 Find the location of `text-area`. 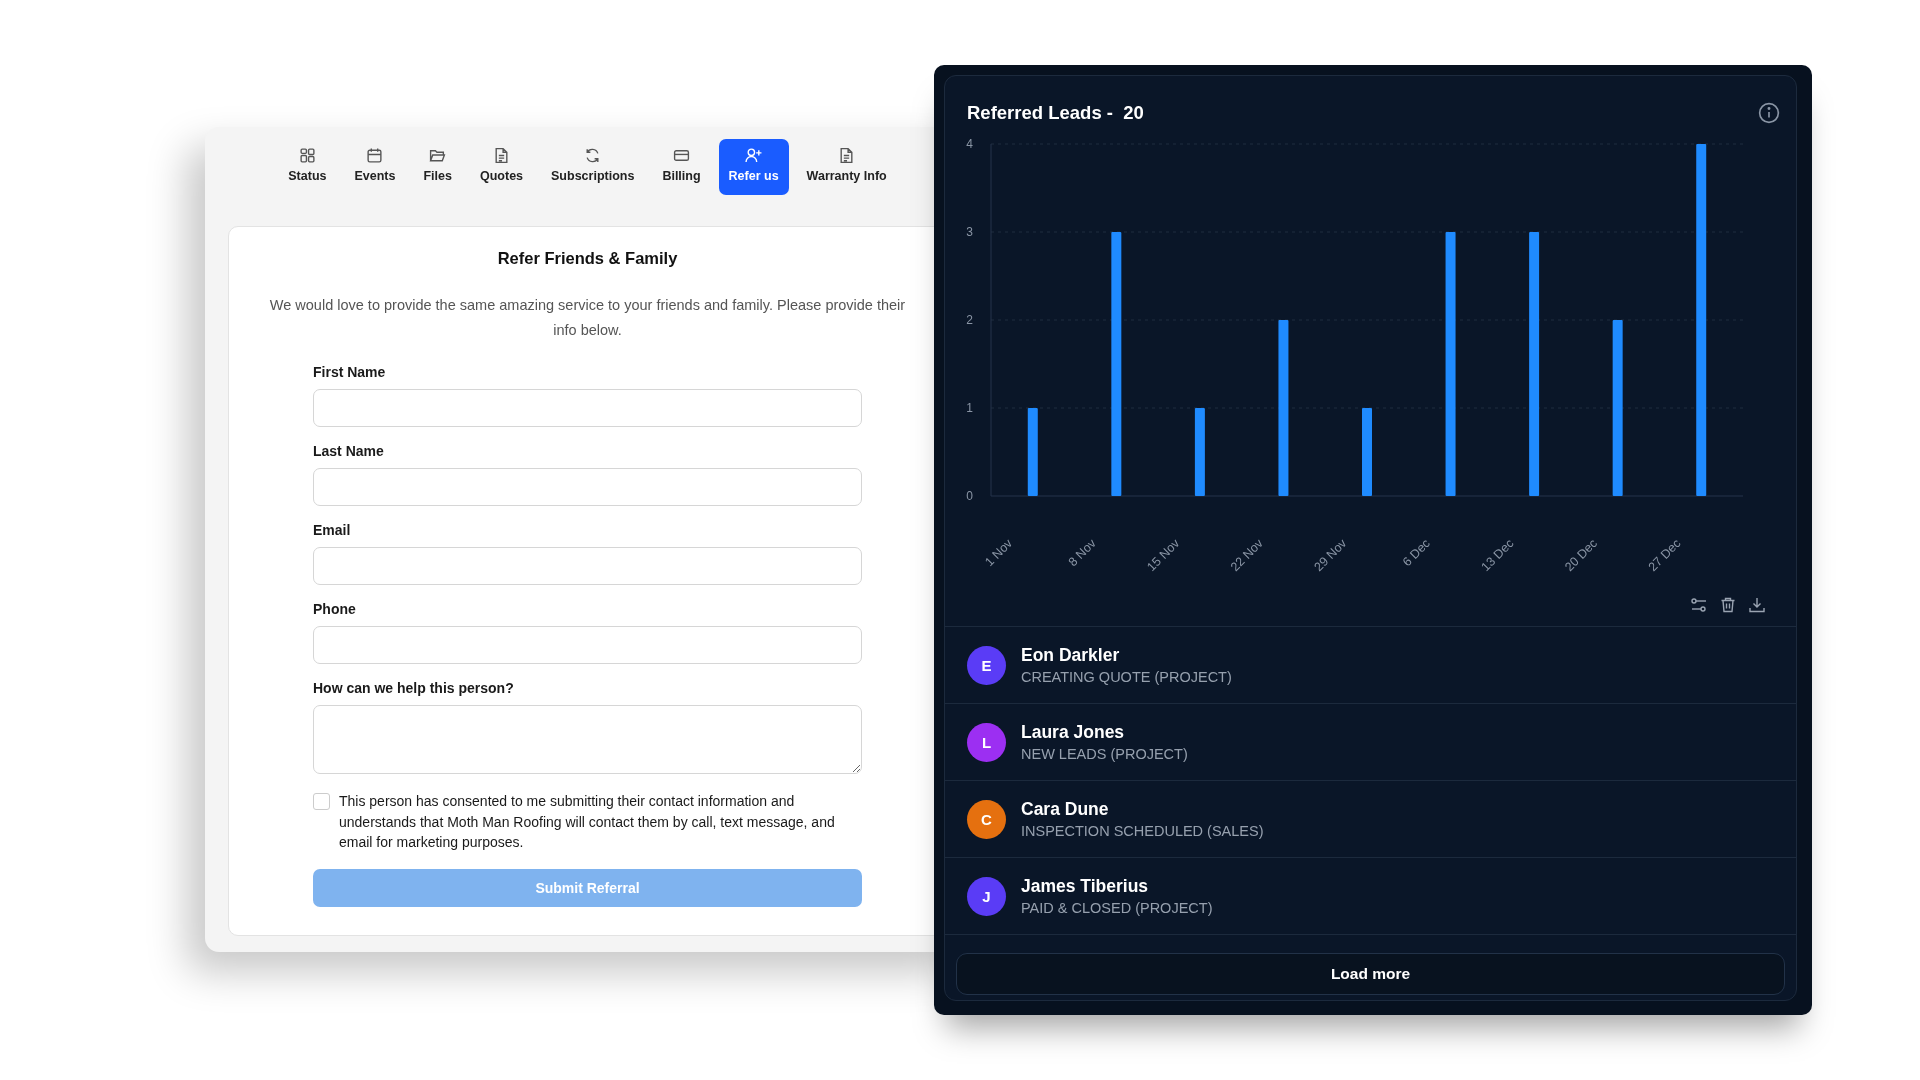

text-area is located at coordinates (587, 739).